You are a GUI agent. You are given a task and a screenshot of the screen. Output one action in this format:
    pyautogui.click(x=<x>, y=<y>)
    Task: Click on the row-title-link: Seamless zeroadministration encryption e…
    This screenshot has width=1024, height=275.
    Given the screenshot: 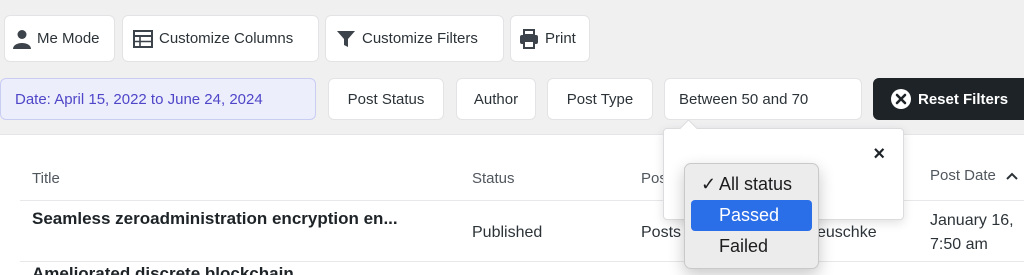 What is the action you would take?
    pyautogui.click(x=215, y=219)
    